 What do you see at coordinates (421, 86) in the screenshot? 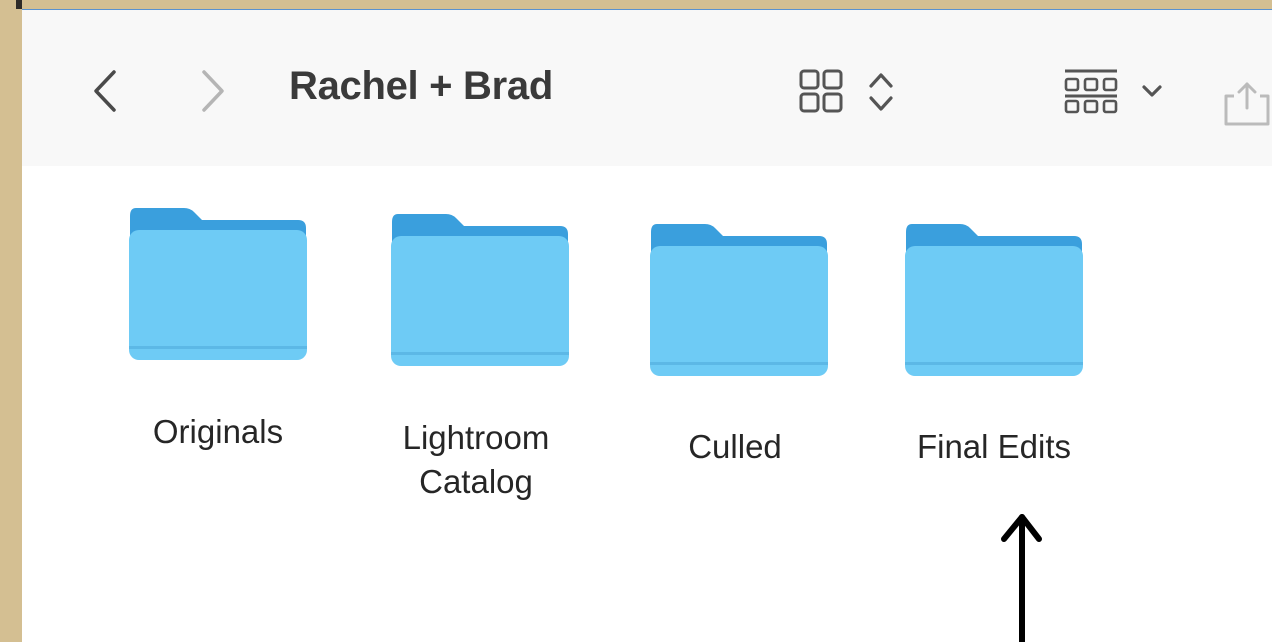
I see `window-title: Rachel + Brad` at bounding box center [421, 86].